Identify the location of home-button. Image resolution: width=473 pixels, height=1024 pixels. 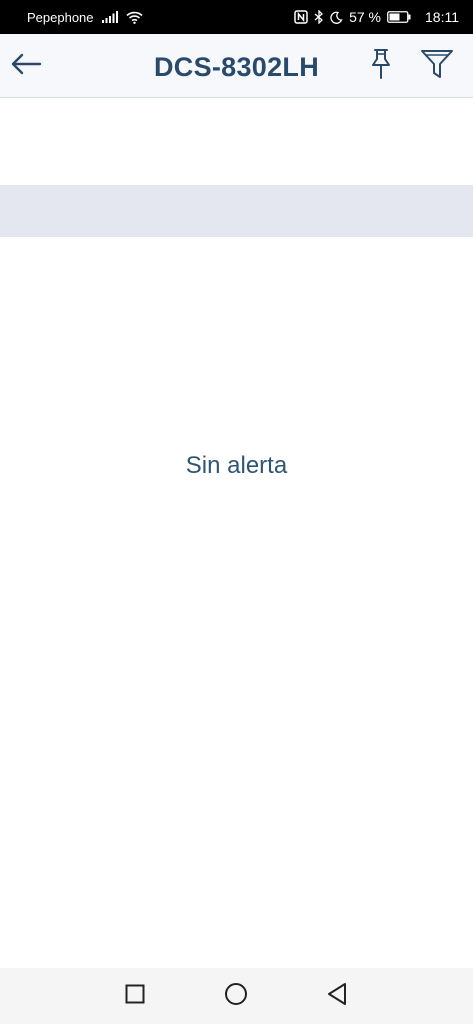
(236, 996).